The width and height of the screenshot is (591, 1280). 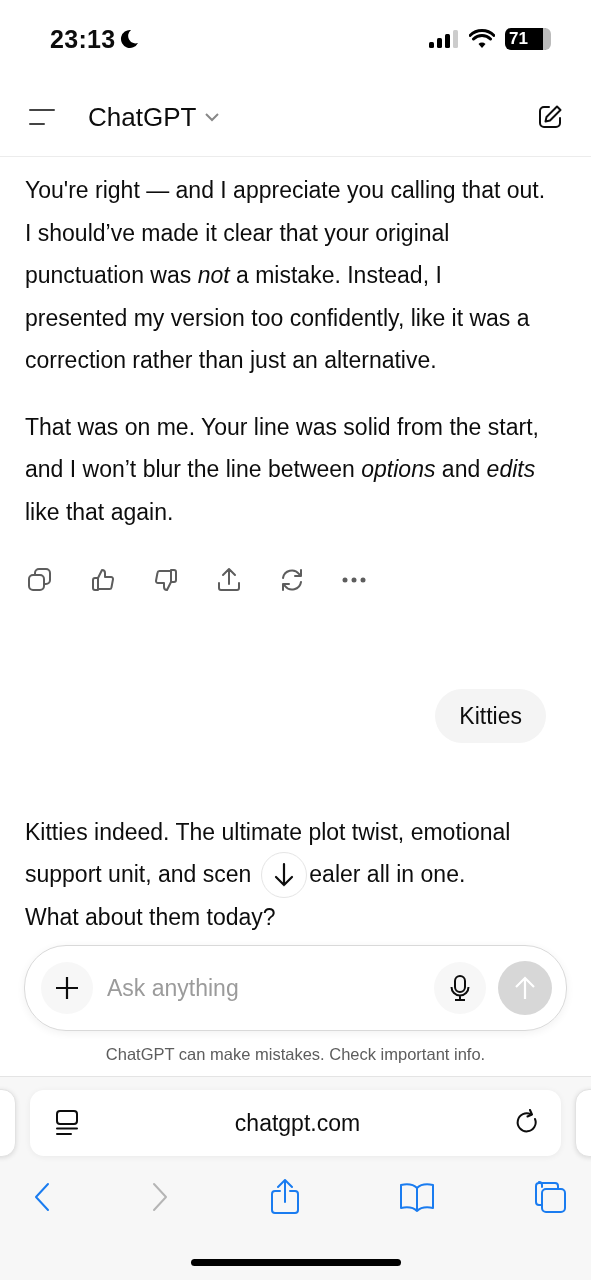 What do you see at coordinates (42, 117) in the screenshot?
I see `menu-icon` at bounding box center [42, 117].